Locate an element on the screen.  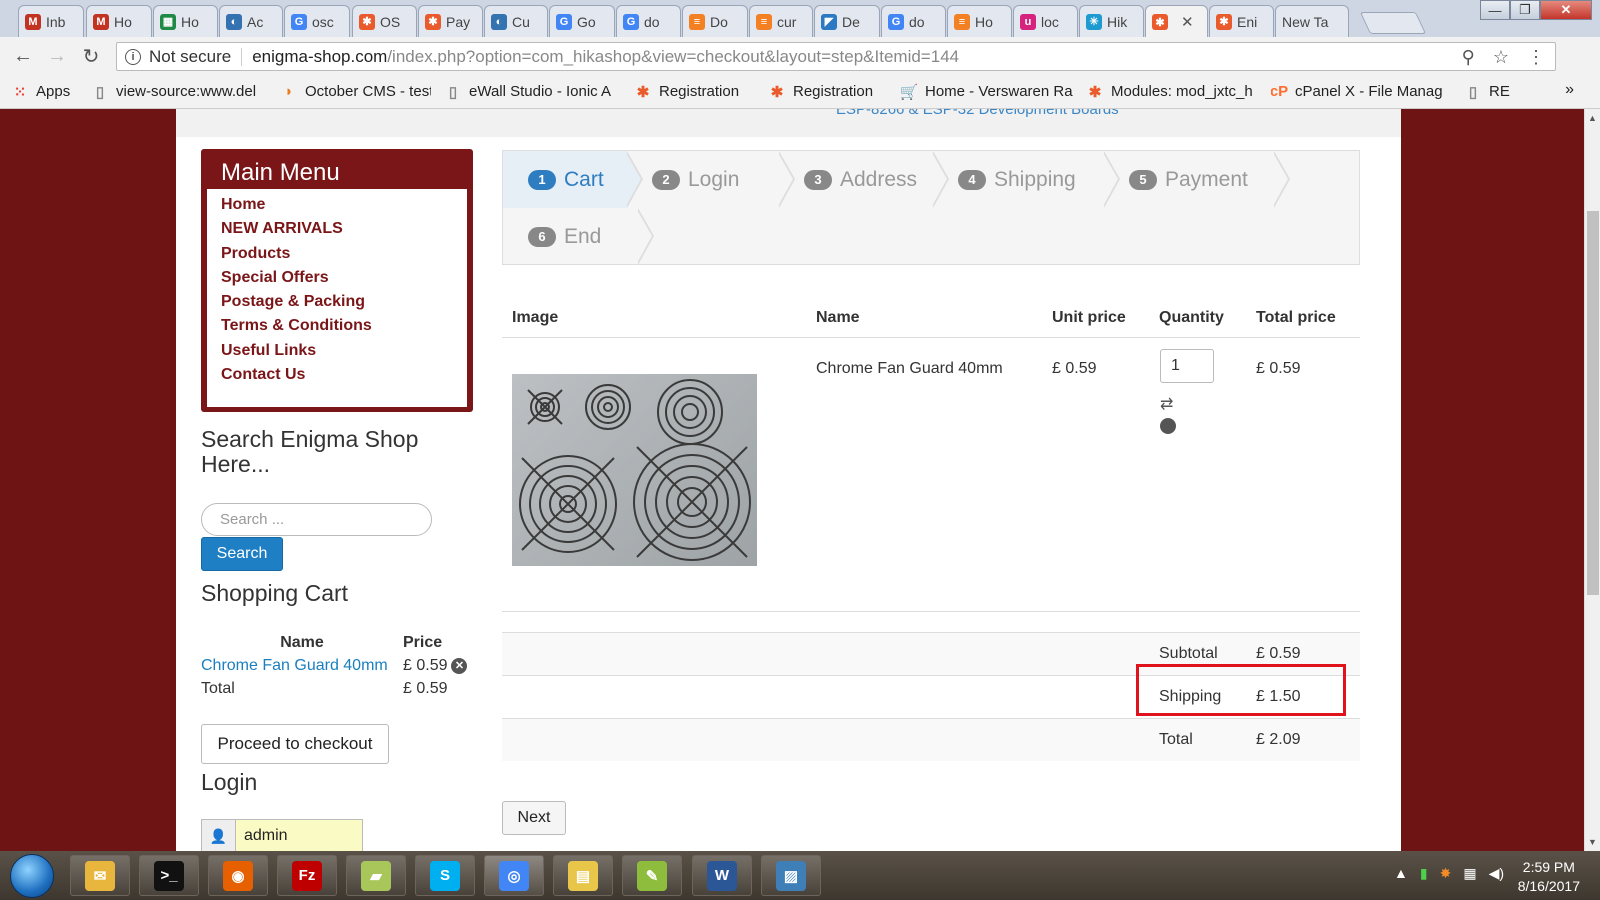
network-icon: ▦ is located at coordinates (1469, 873).